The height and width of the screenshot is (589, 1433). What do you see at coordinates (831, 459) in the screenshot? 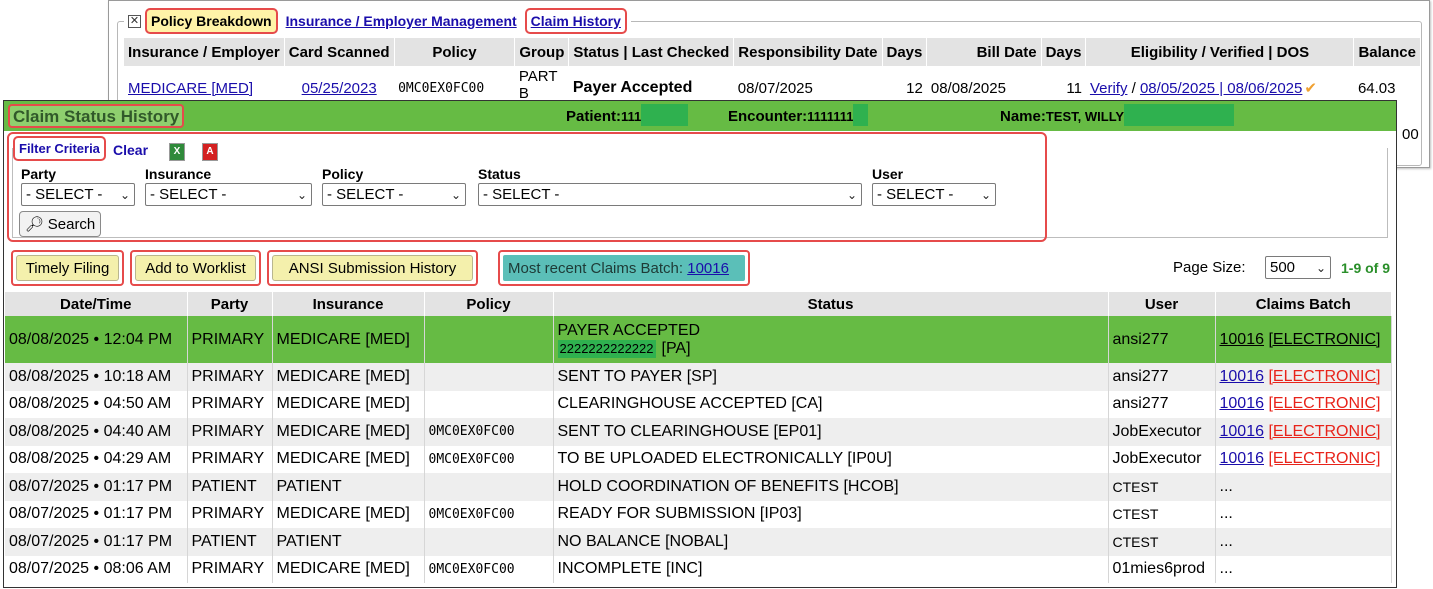
I see `row-status: TO BE UPLOADED ELECTRONICALLY [IP0U]` at bounding box center [831, 459].